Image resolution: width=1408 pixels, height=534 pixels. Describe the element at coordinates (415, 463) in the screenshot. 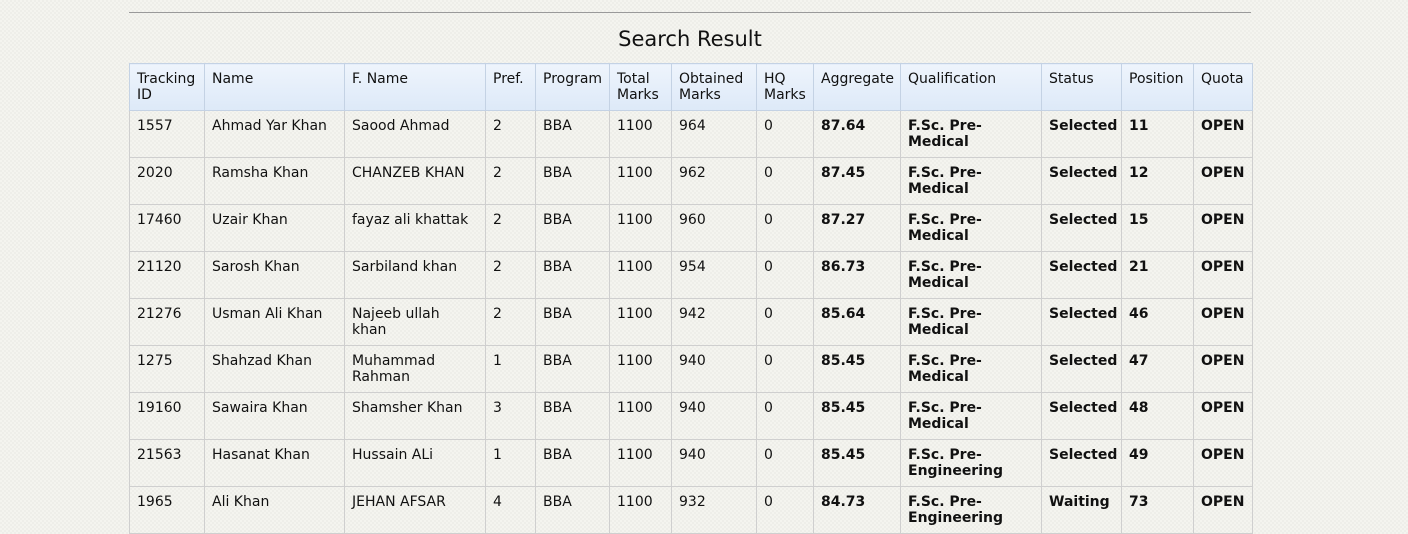

I see `cell-father-name: Hussain ALi` at that location.